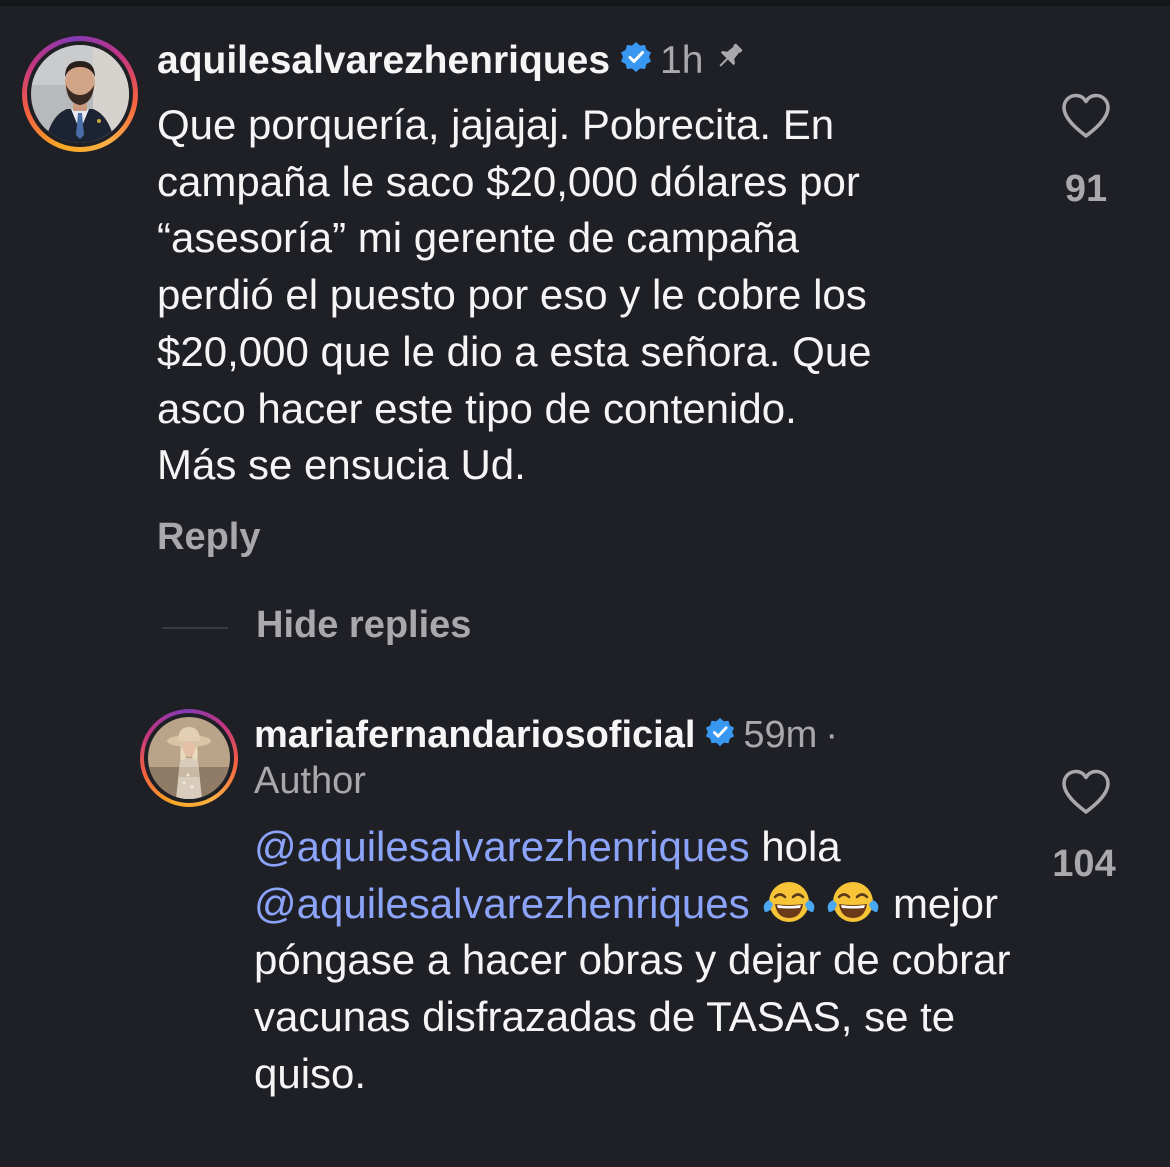  Describe the element at coordinates (310, 781) in the screenshot. I see `author-badge: Author` at that location.